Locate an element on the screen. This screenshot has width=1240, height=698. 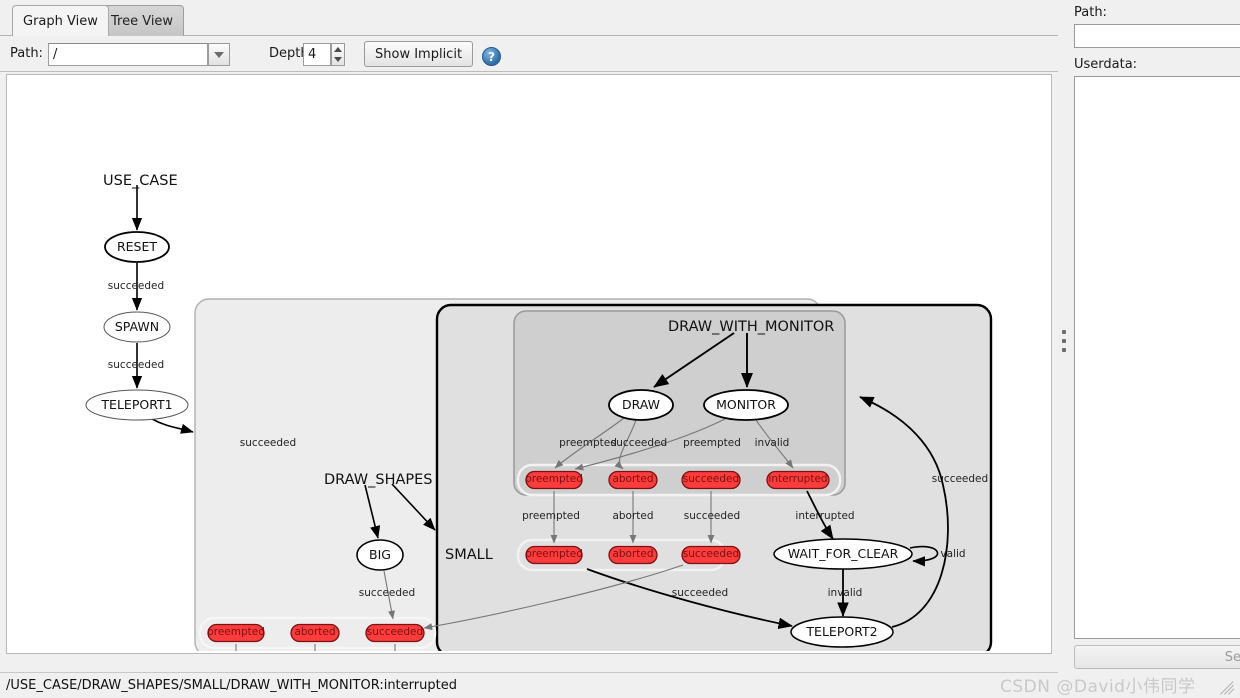
help-icon: ? is located at coordinates (491, 56).